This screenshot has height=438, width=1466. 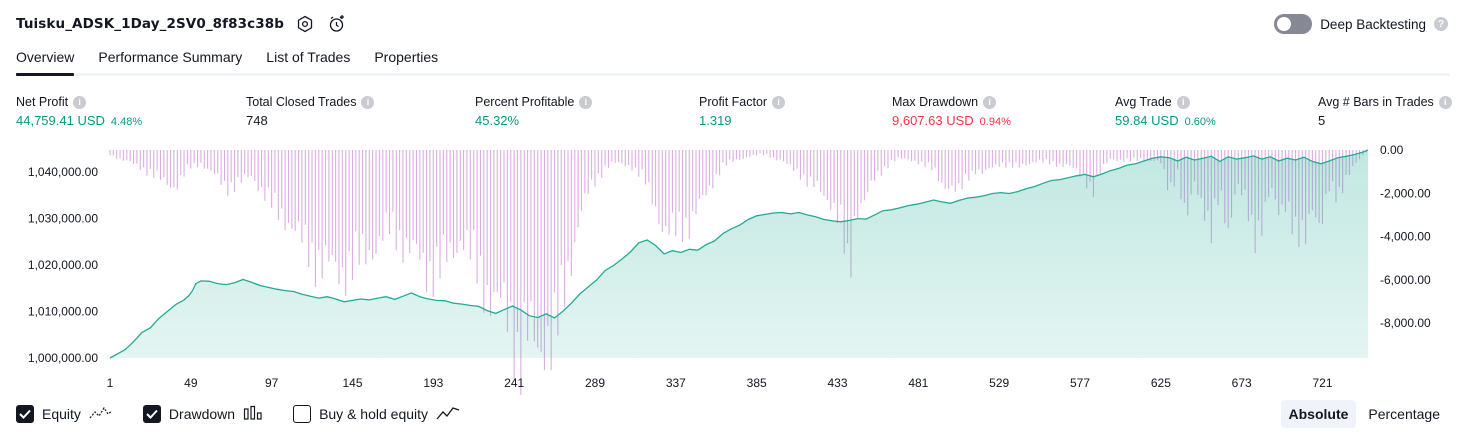 I want to click on x-axis-tick: 49, so click(x=191, y=383).